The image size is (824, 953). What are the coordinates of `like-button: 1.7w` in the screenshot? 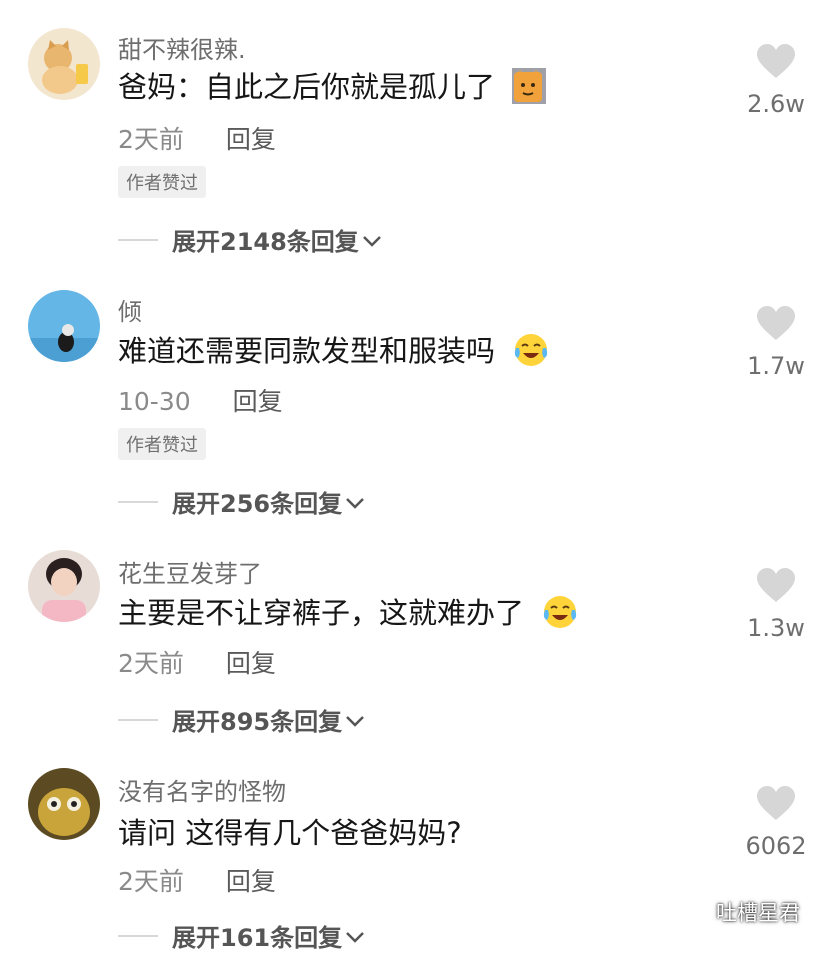 It's located at (776, 343).